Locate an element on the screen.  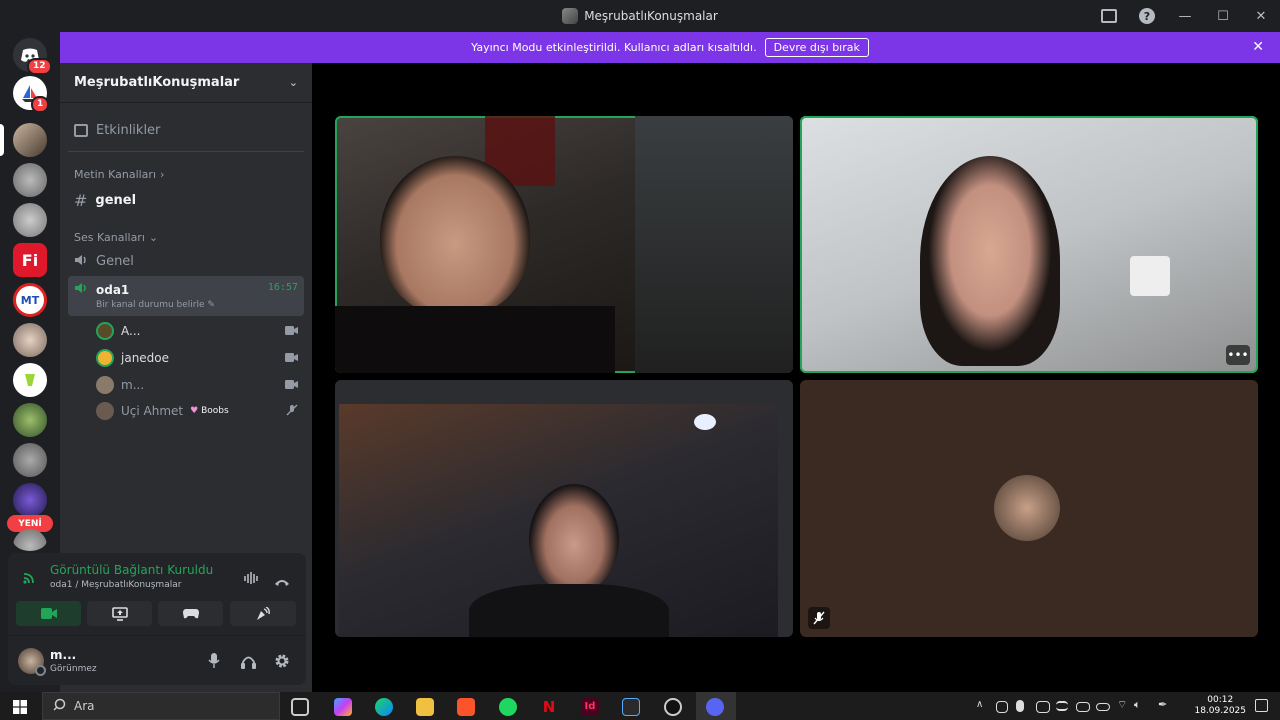
direct-messages-button: 12 is located at coordinates (32, 56).